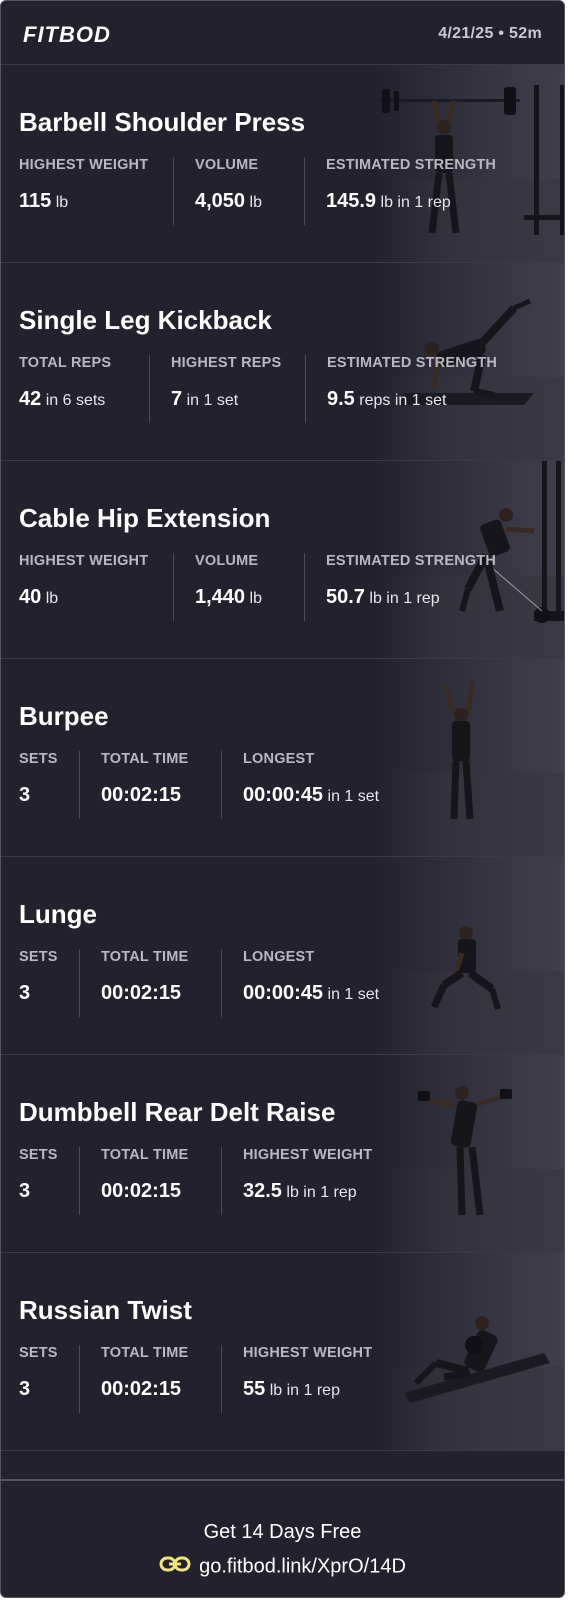  I want to click on exercise-name: Cable Hip Extension, so click(145, 518).